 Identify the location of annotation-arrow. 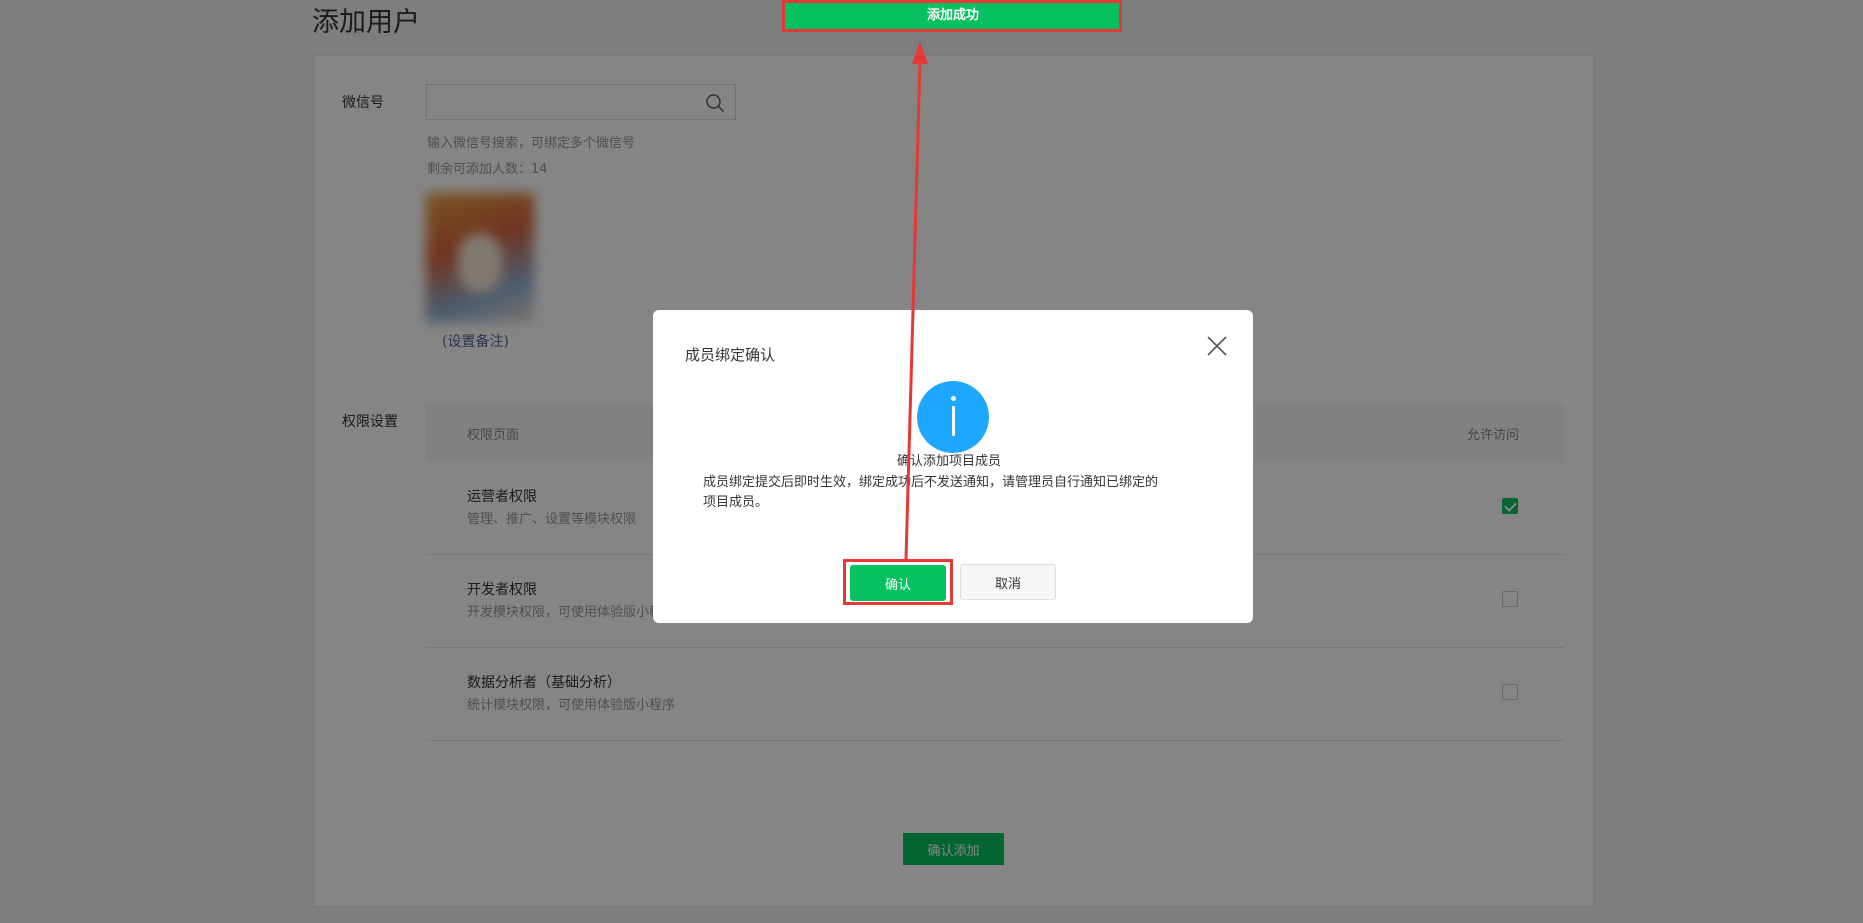
(916, 301).